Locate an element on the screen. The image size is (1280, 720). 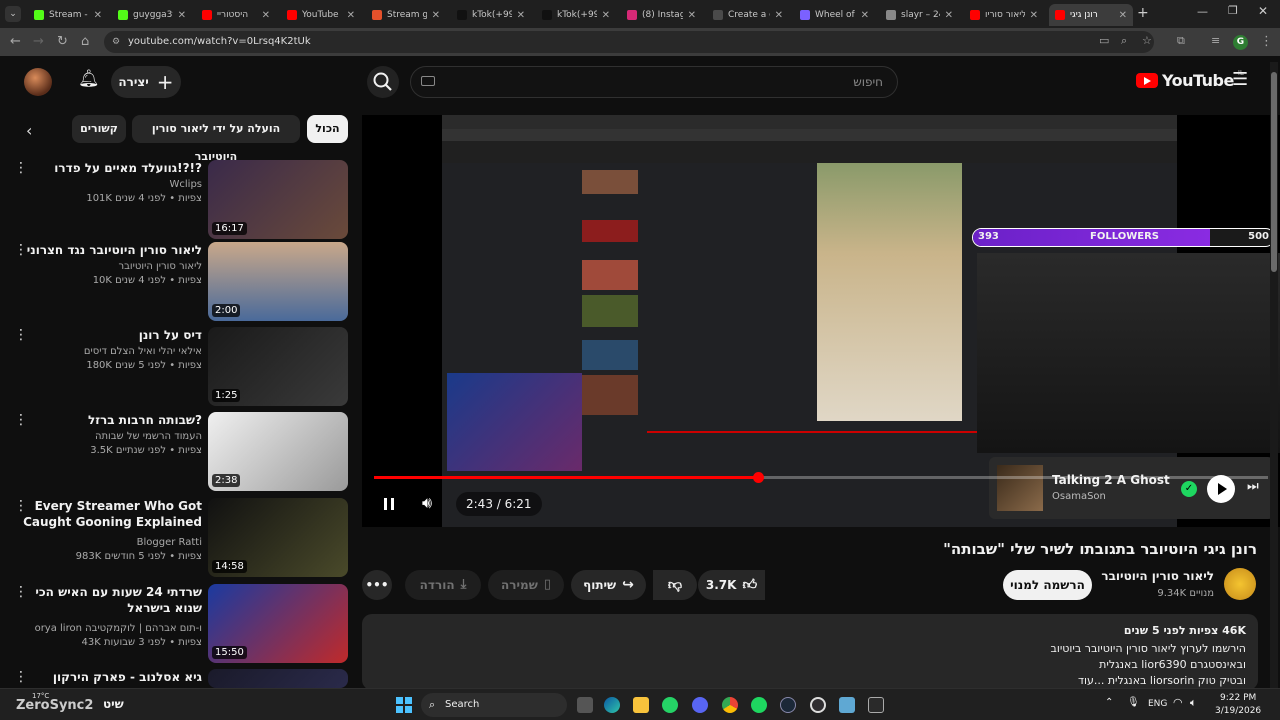
widget-play-icon is located at coordinates (1221, 489).